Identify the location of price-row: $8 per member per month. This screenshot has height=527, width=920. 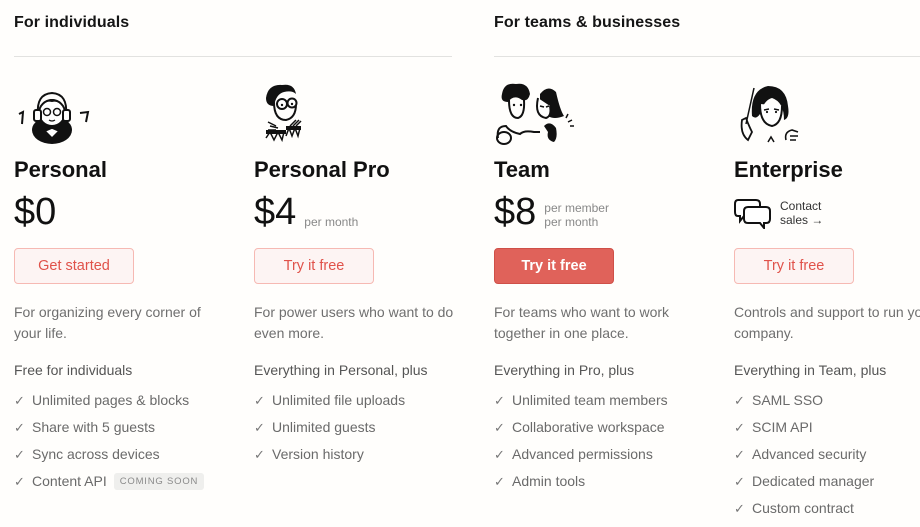
(551, 212).